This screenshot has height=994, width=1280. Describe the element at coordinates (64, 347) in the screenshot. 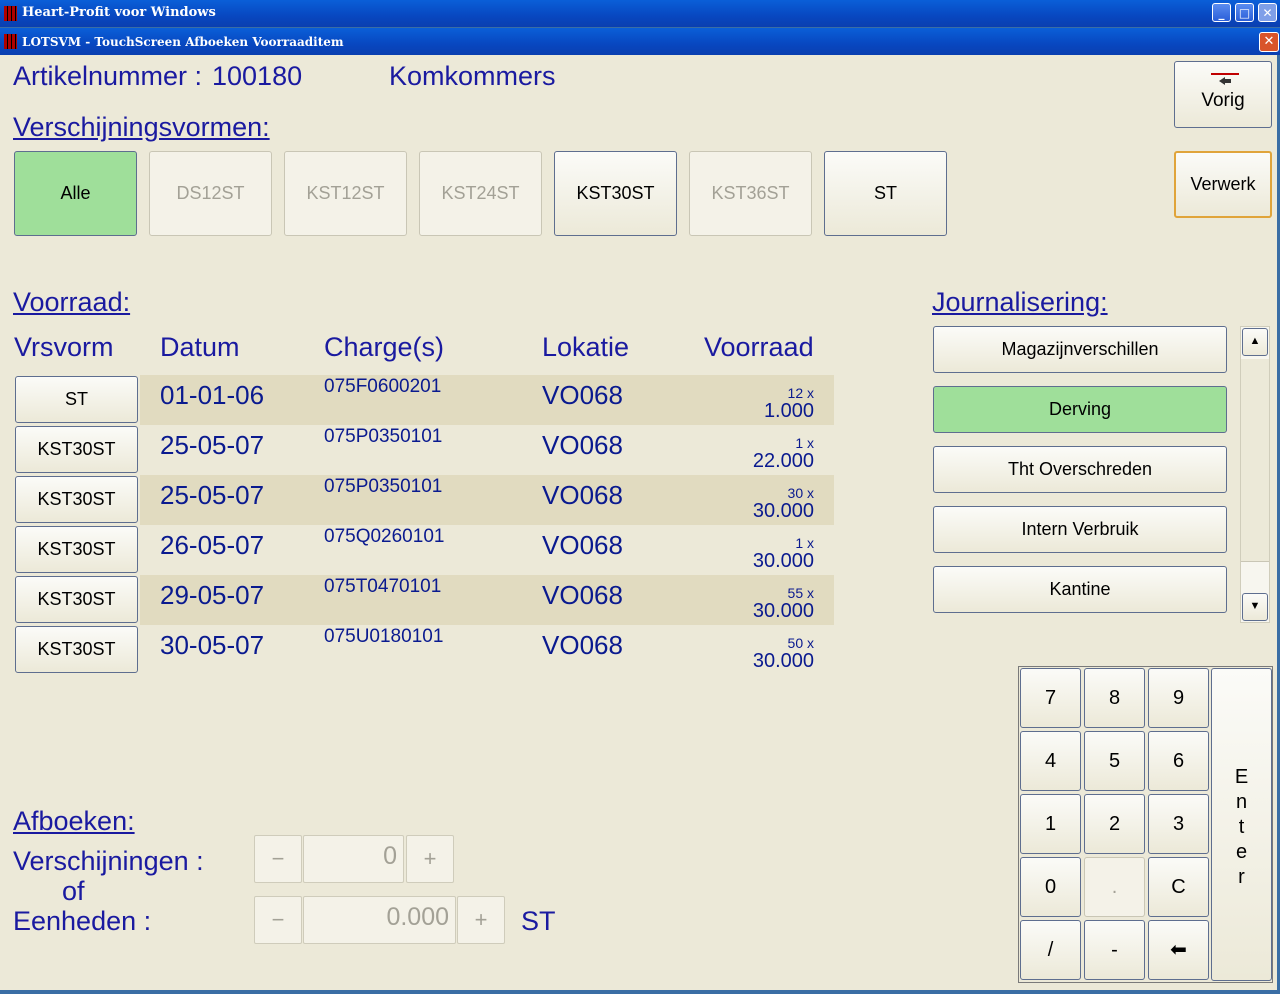

I see `col-header-form: Vrsvorm` at that location.